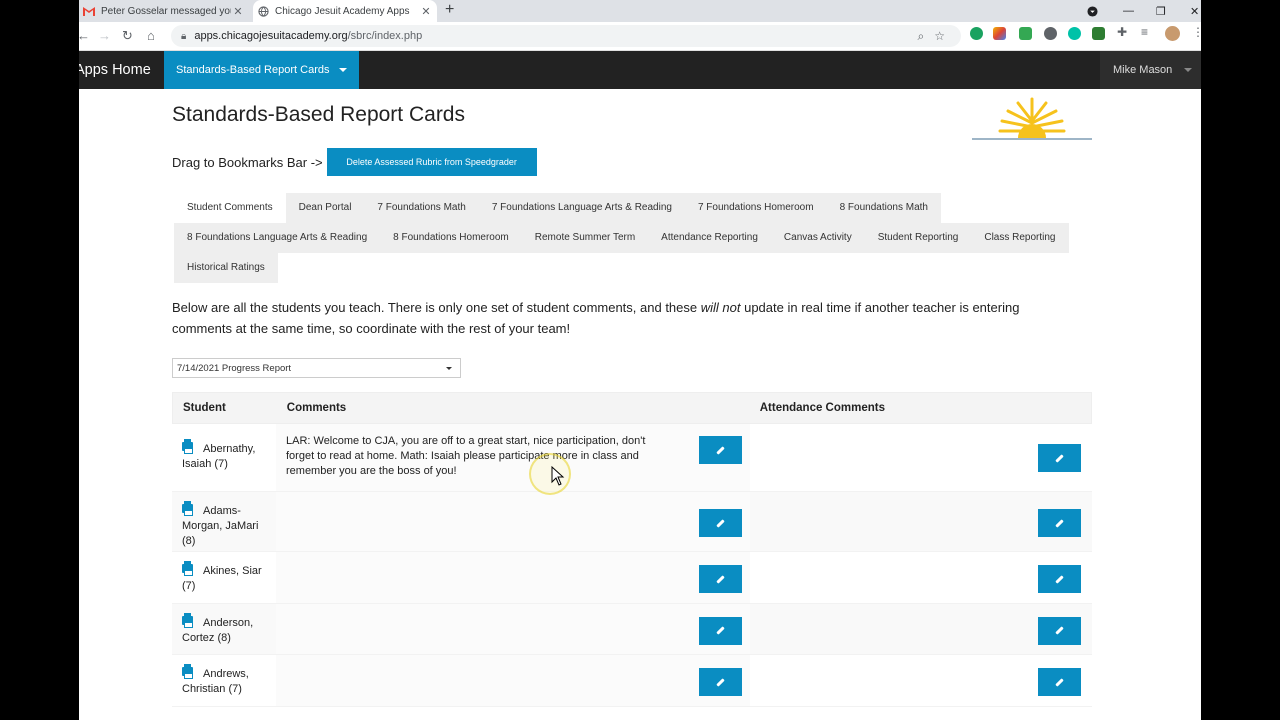 The width and height of the screenshot is (1280, 720). I want to click on zoom-icon: ⌕, so click(921, 36).